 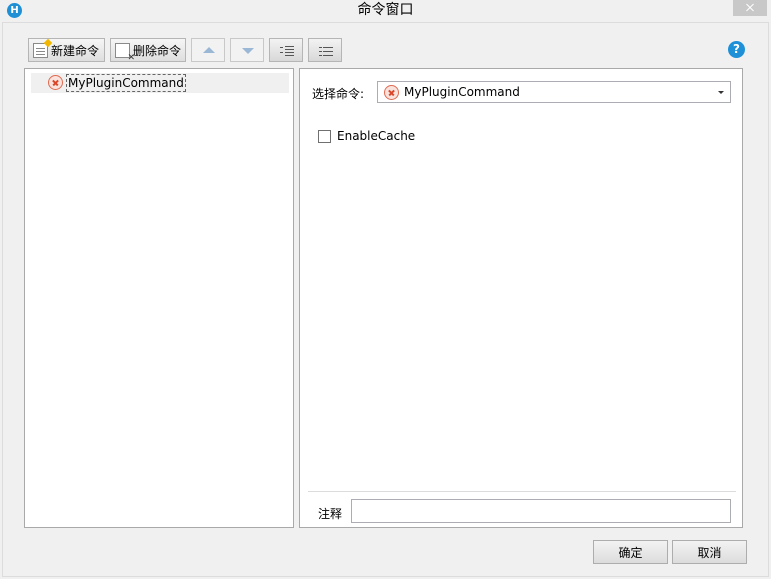 What do you see at coordinates (462, 92) in the screenshot?
I see `selected-command-value: MyPluginCommand` at bounding box center [462, 92].